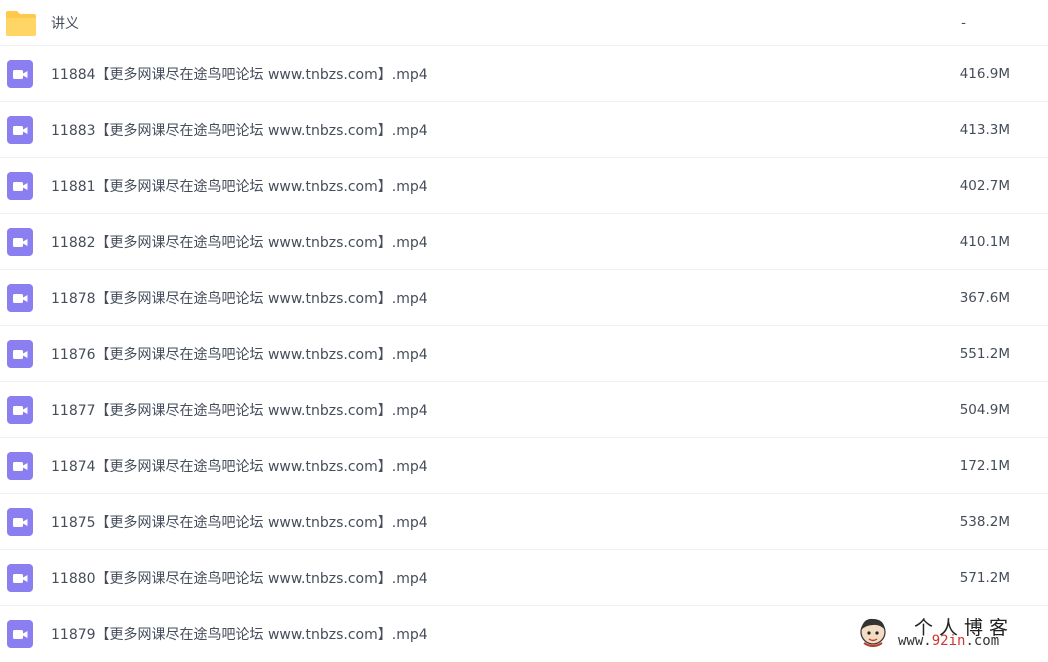 This screenshot has height=662, width=1048. I want to click on file-name: 11882【更多网课尽在途鸟吧论坛 www.tnbzs.com】.mp4, so click(239, 242).